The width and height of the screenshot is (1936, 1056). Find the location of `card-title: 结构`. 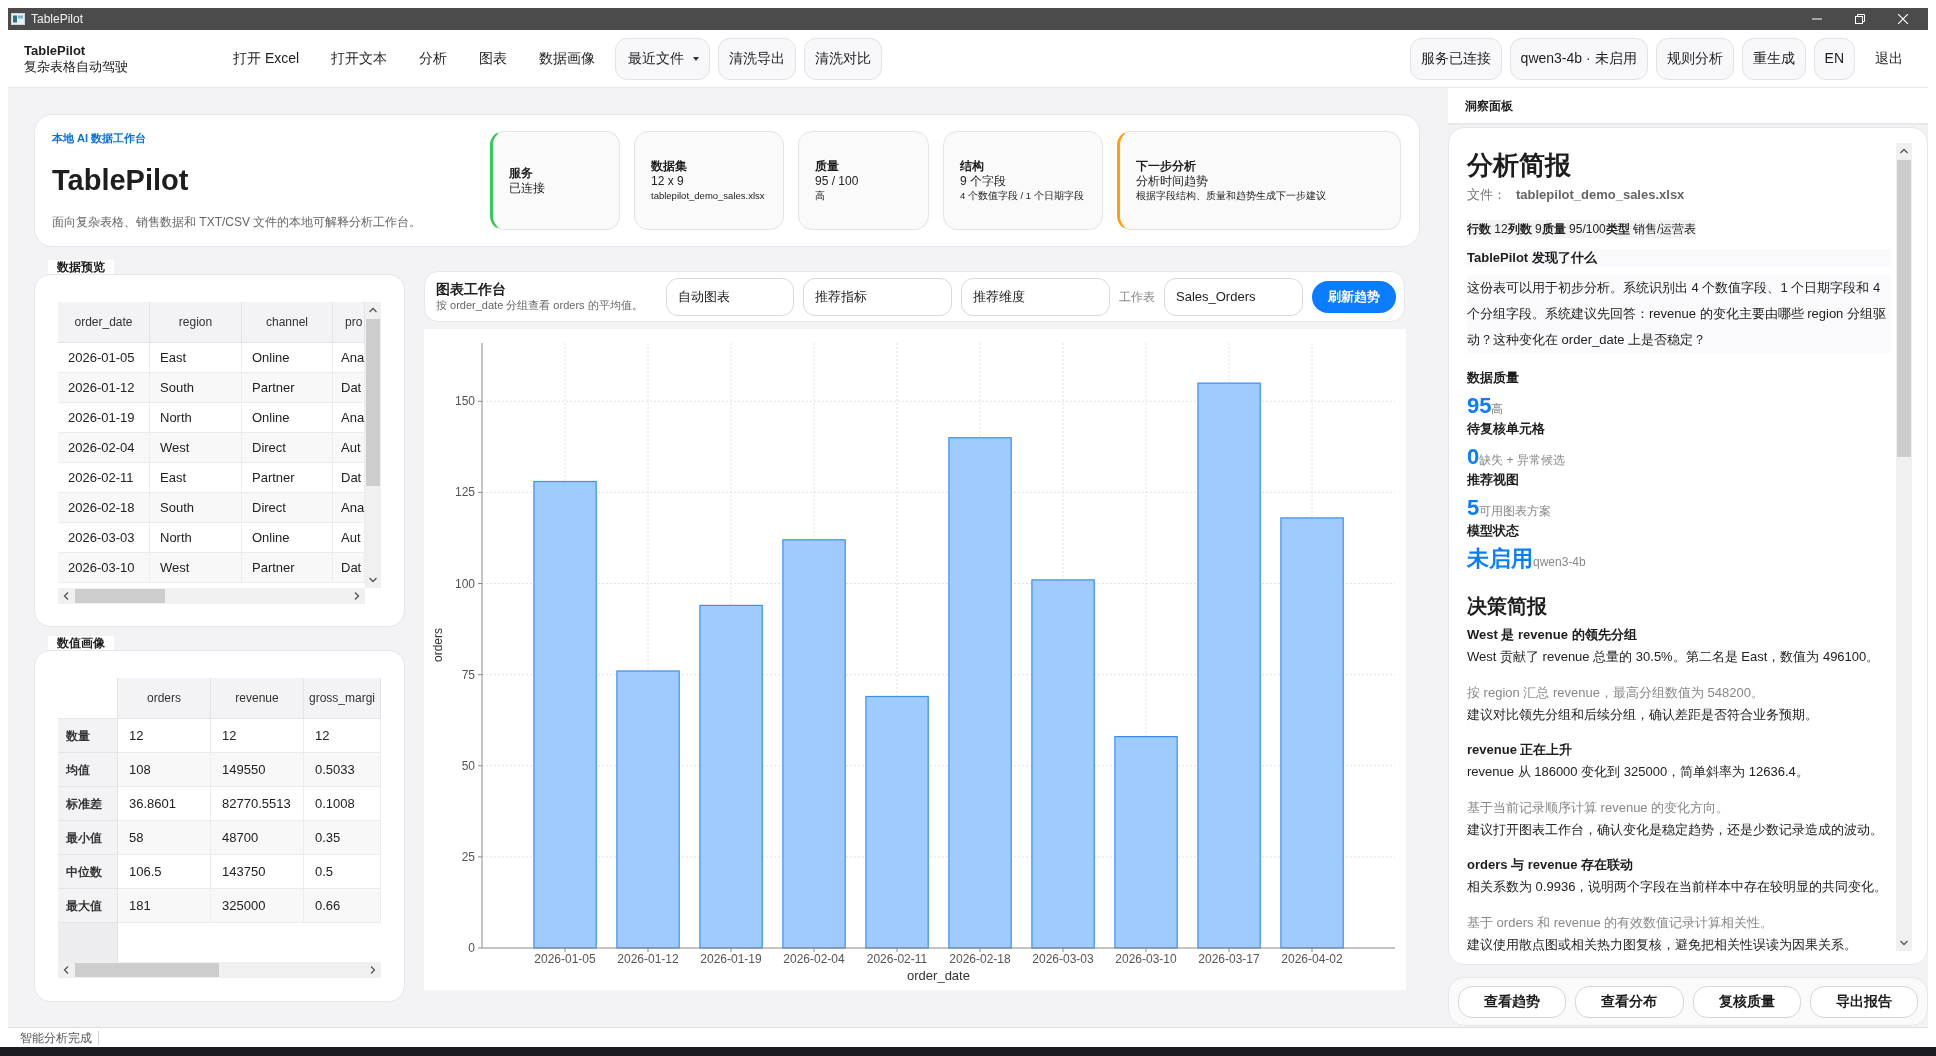

card-title: 结构 is located at coordinates (972, 166).